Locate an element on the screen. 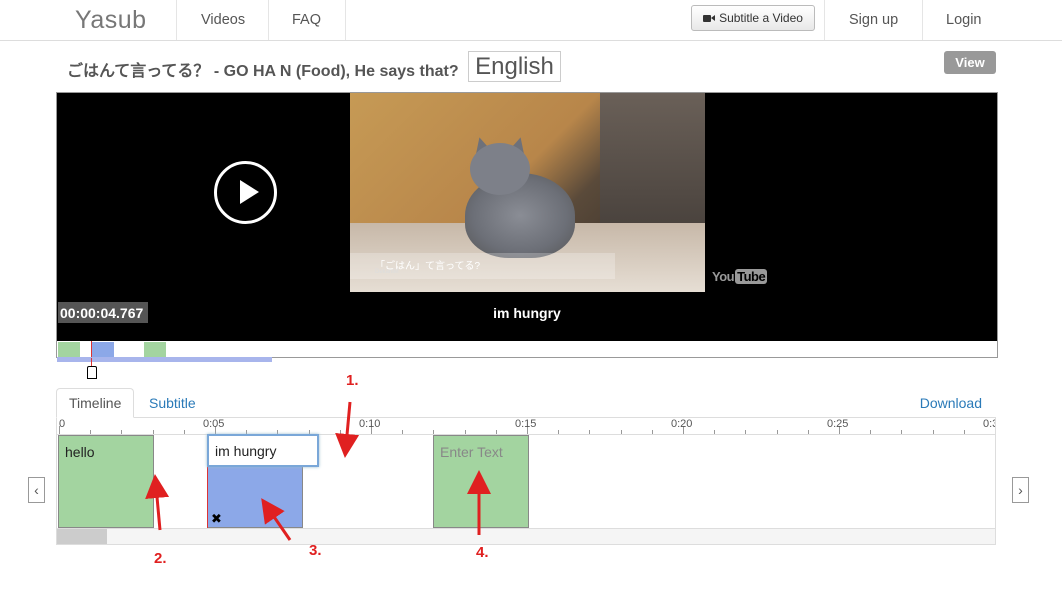 The height and width of the screenshot is (595, 1062). ruler-tick-label: 0:10 is located at coordinates (370, 424).